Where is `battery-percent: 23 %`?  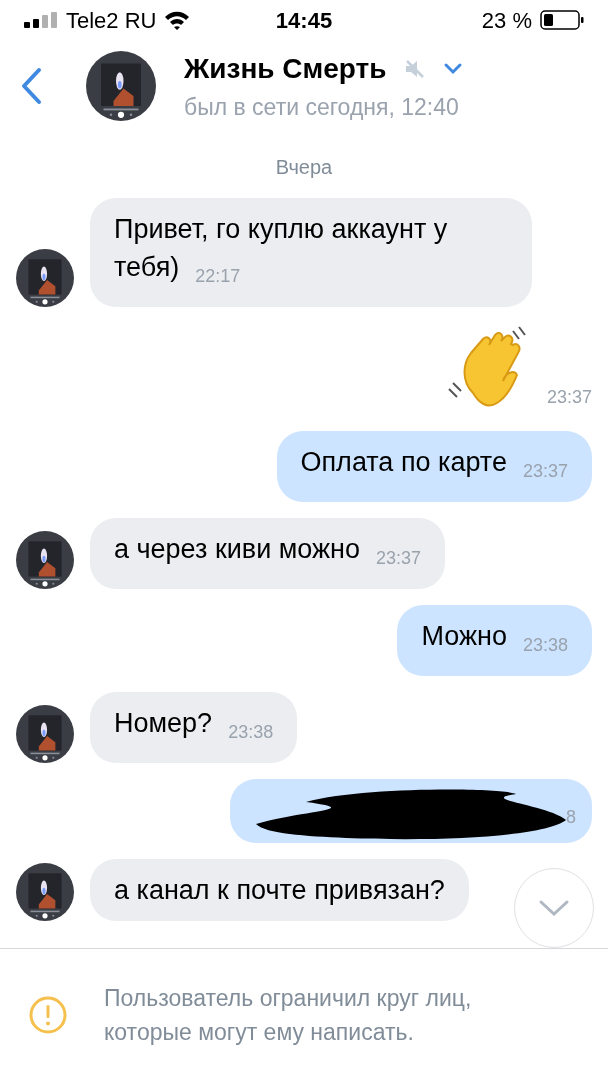
battery-percent: 23 % is located at coordinates (506, 20).